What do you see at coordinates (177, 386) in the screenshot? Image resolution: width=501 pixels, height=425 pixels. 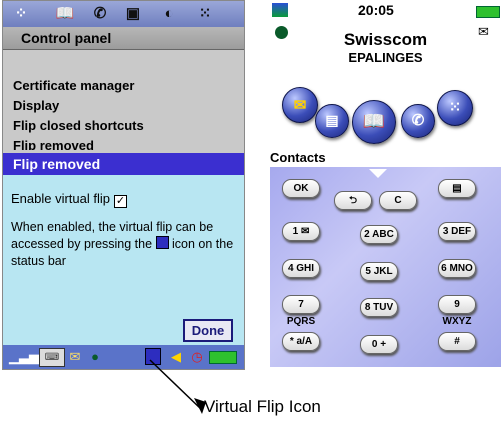 I see `annotation-arrow` at bounding box center [177, 386].